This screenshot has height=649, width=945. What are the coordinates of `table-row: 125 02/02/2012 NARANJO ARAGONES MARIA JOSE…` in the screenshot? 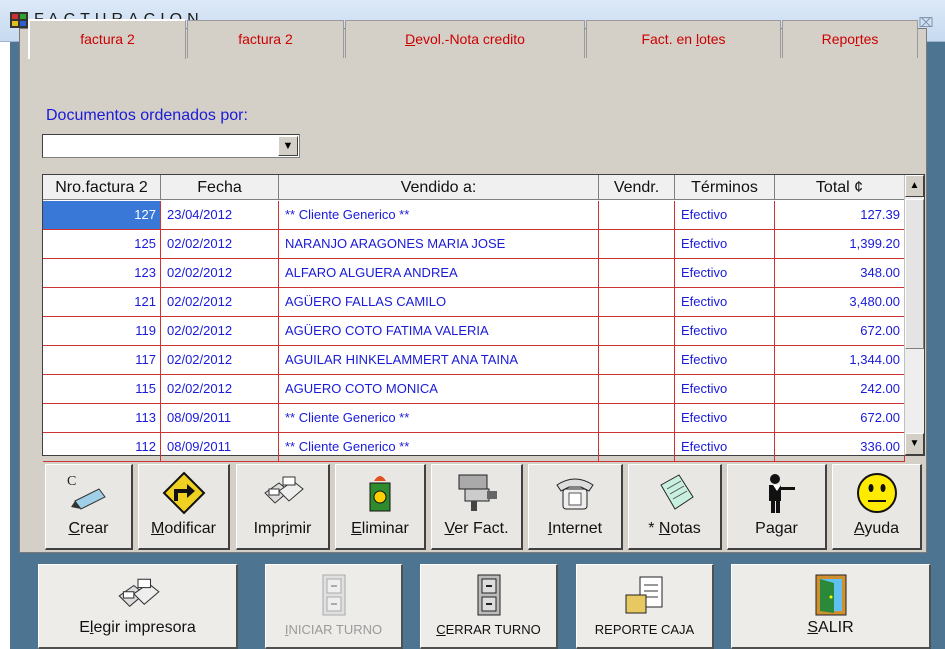 It's located at (474, 244).